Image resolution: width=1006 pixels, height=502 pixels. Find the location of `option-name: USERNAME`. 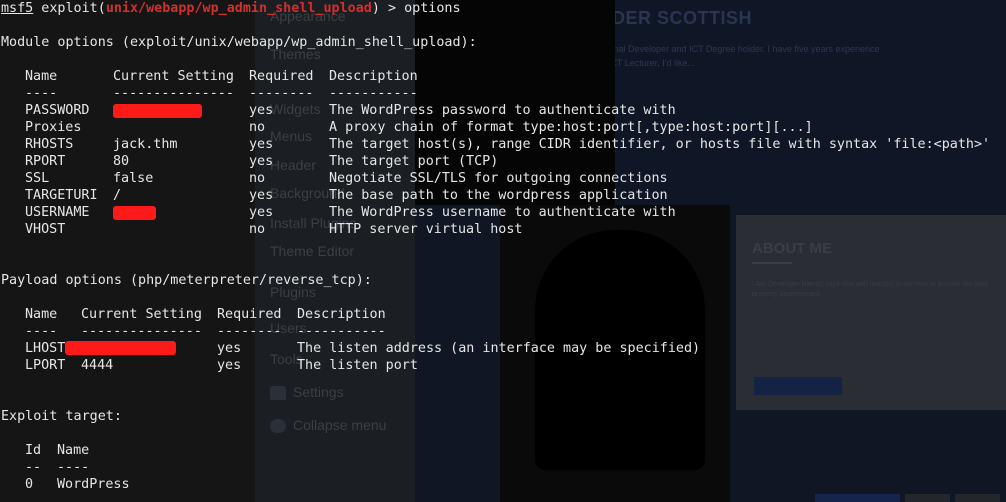

option-name: USERNAME is located at coordinates (57, 212).